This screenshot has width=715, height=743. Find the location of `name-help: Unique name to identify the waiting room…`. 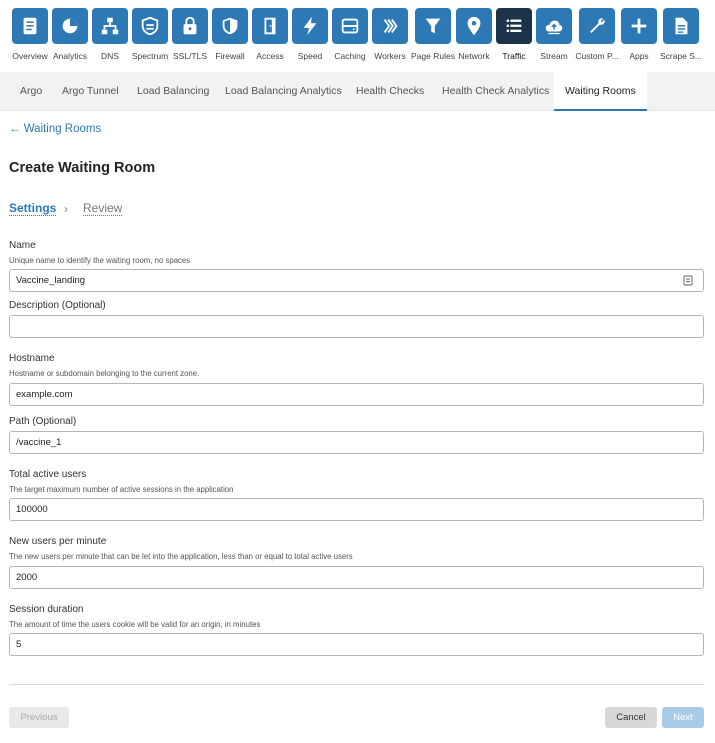

name-help: Unique name to identify the waiting room… is located at coordinates (100, 260).